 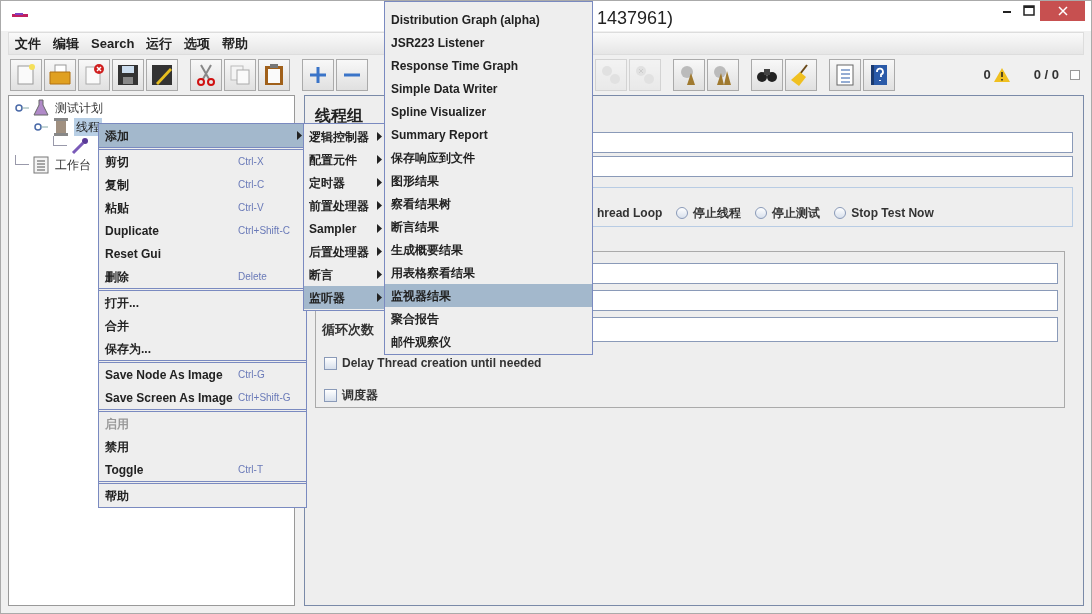 I want to click on radio-label: 停止测试, so click(x=796, y=213).